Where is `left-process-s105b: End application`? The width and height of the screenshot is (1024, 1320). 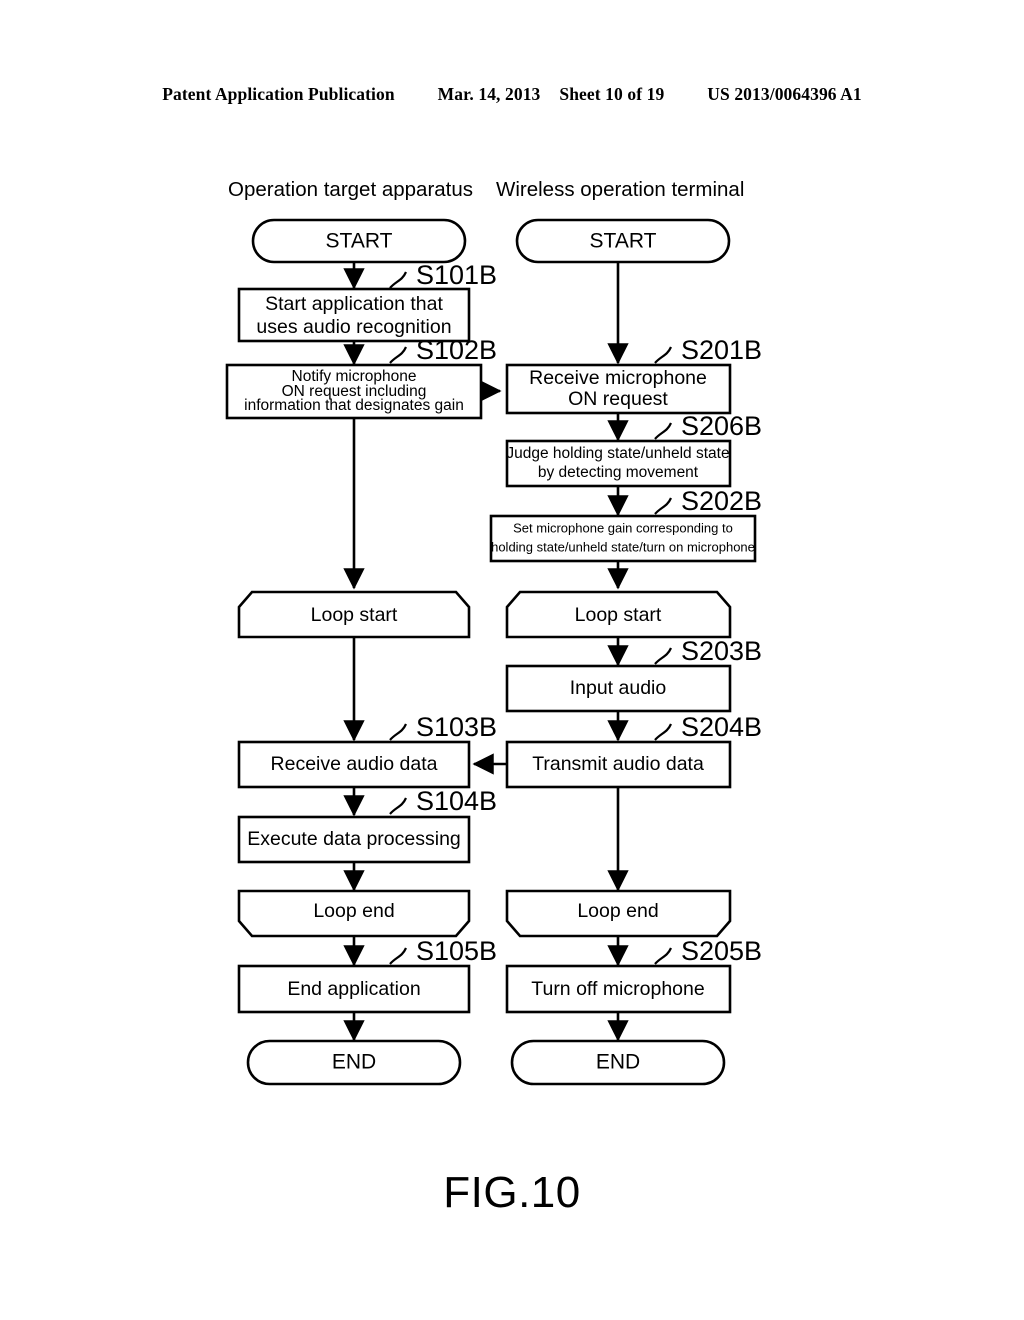
left-process-s105b: End application is located at coordinates (354, 989).